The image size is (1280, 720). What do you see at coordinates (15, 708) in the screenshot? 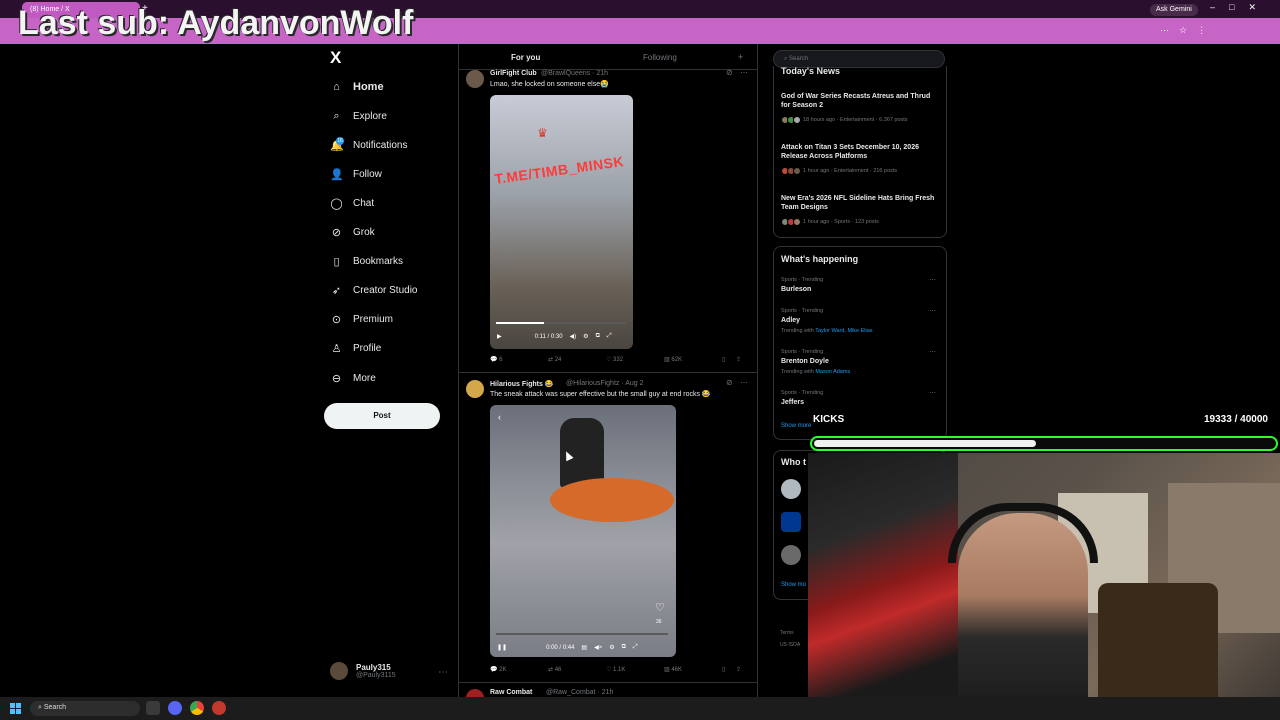
I see `windows-start-icon` at bounding box center [15, 708].